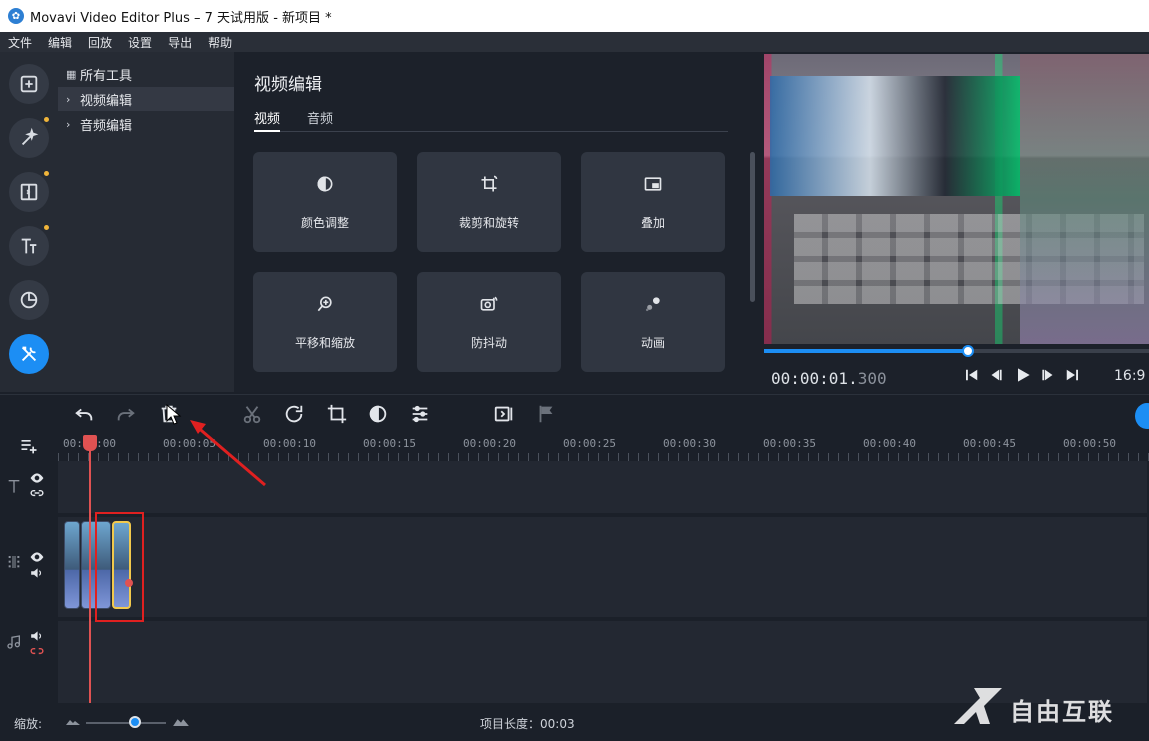 The height and width of the screenshot is (741, 1149). What do you see at coordinates (146, 99) in the screenshot?
I see `tree-item-video-editing: › 视频编辑` at bounding box center [146, 99].